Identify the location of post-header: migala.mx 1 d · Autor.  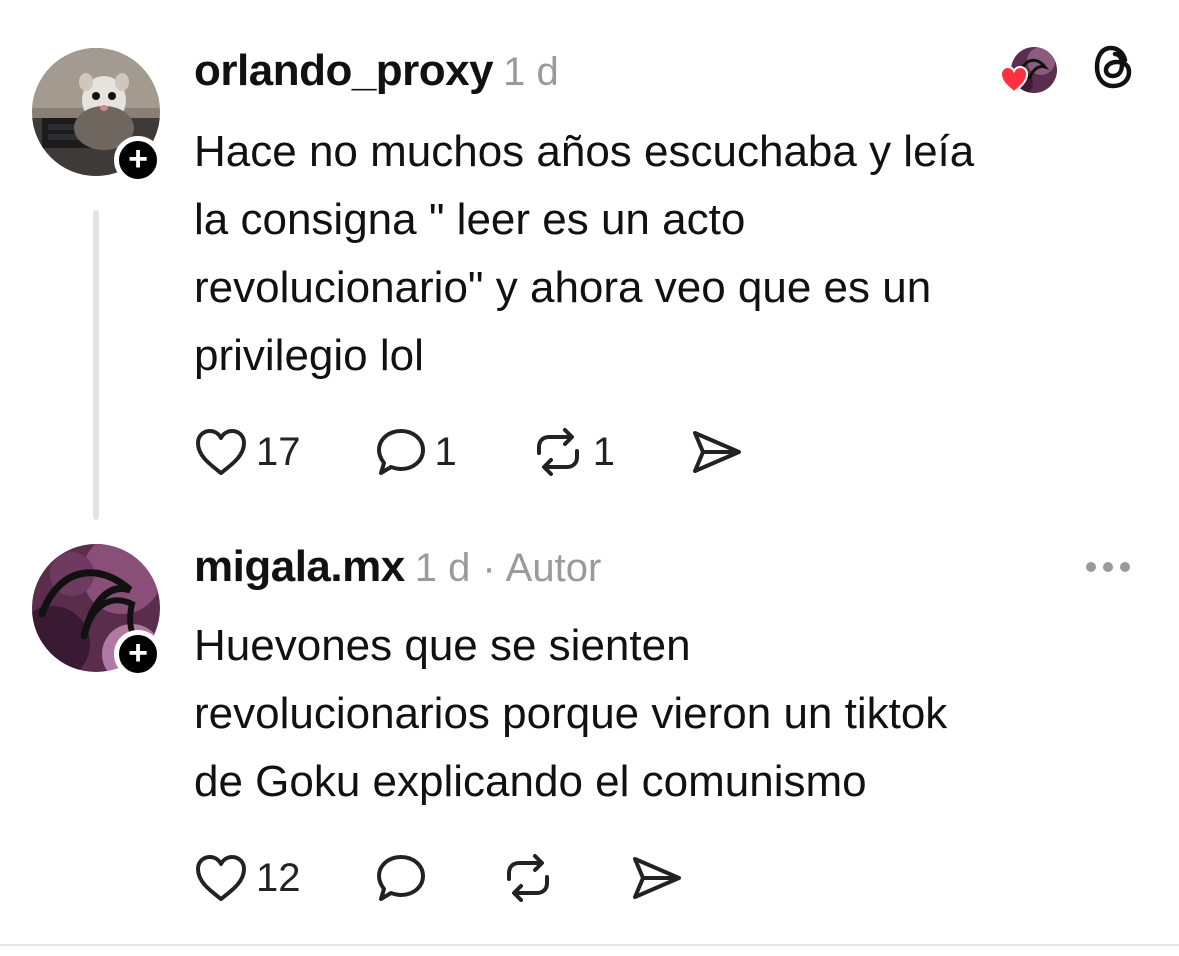
(397, 570).